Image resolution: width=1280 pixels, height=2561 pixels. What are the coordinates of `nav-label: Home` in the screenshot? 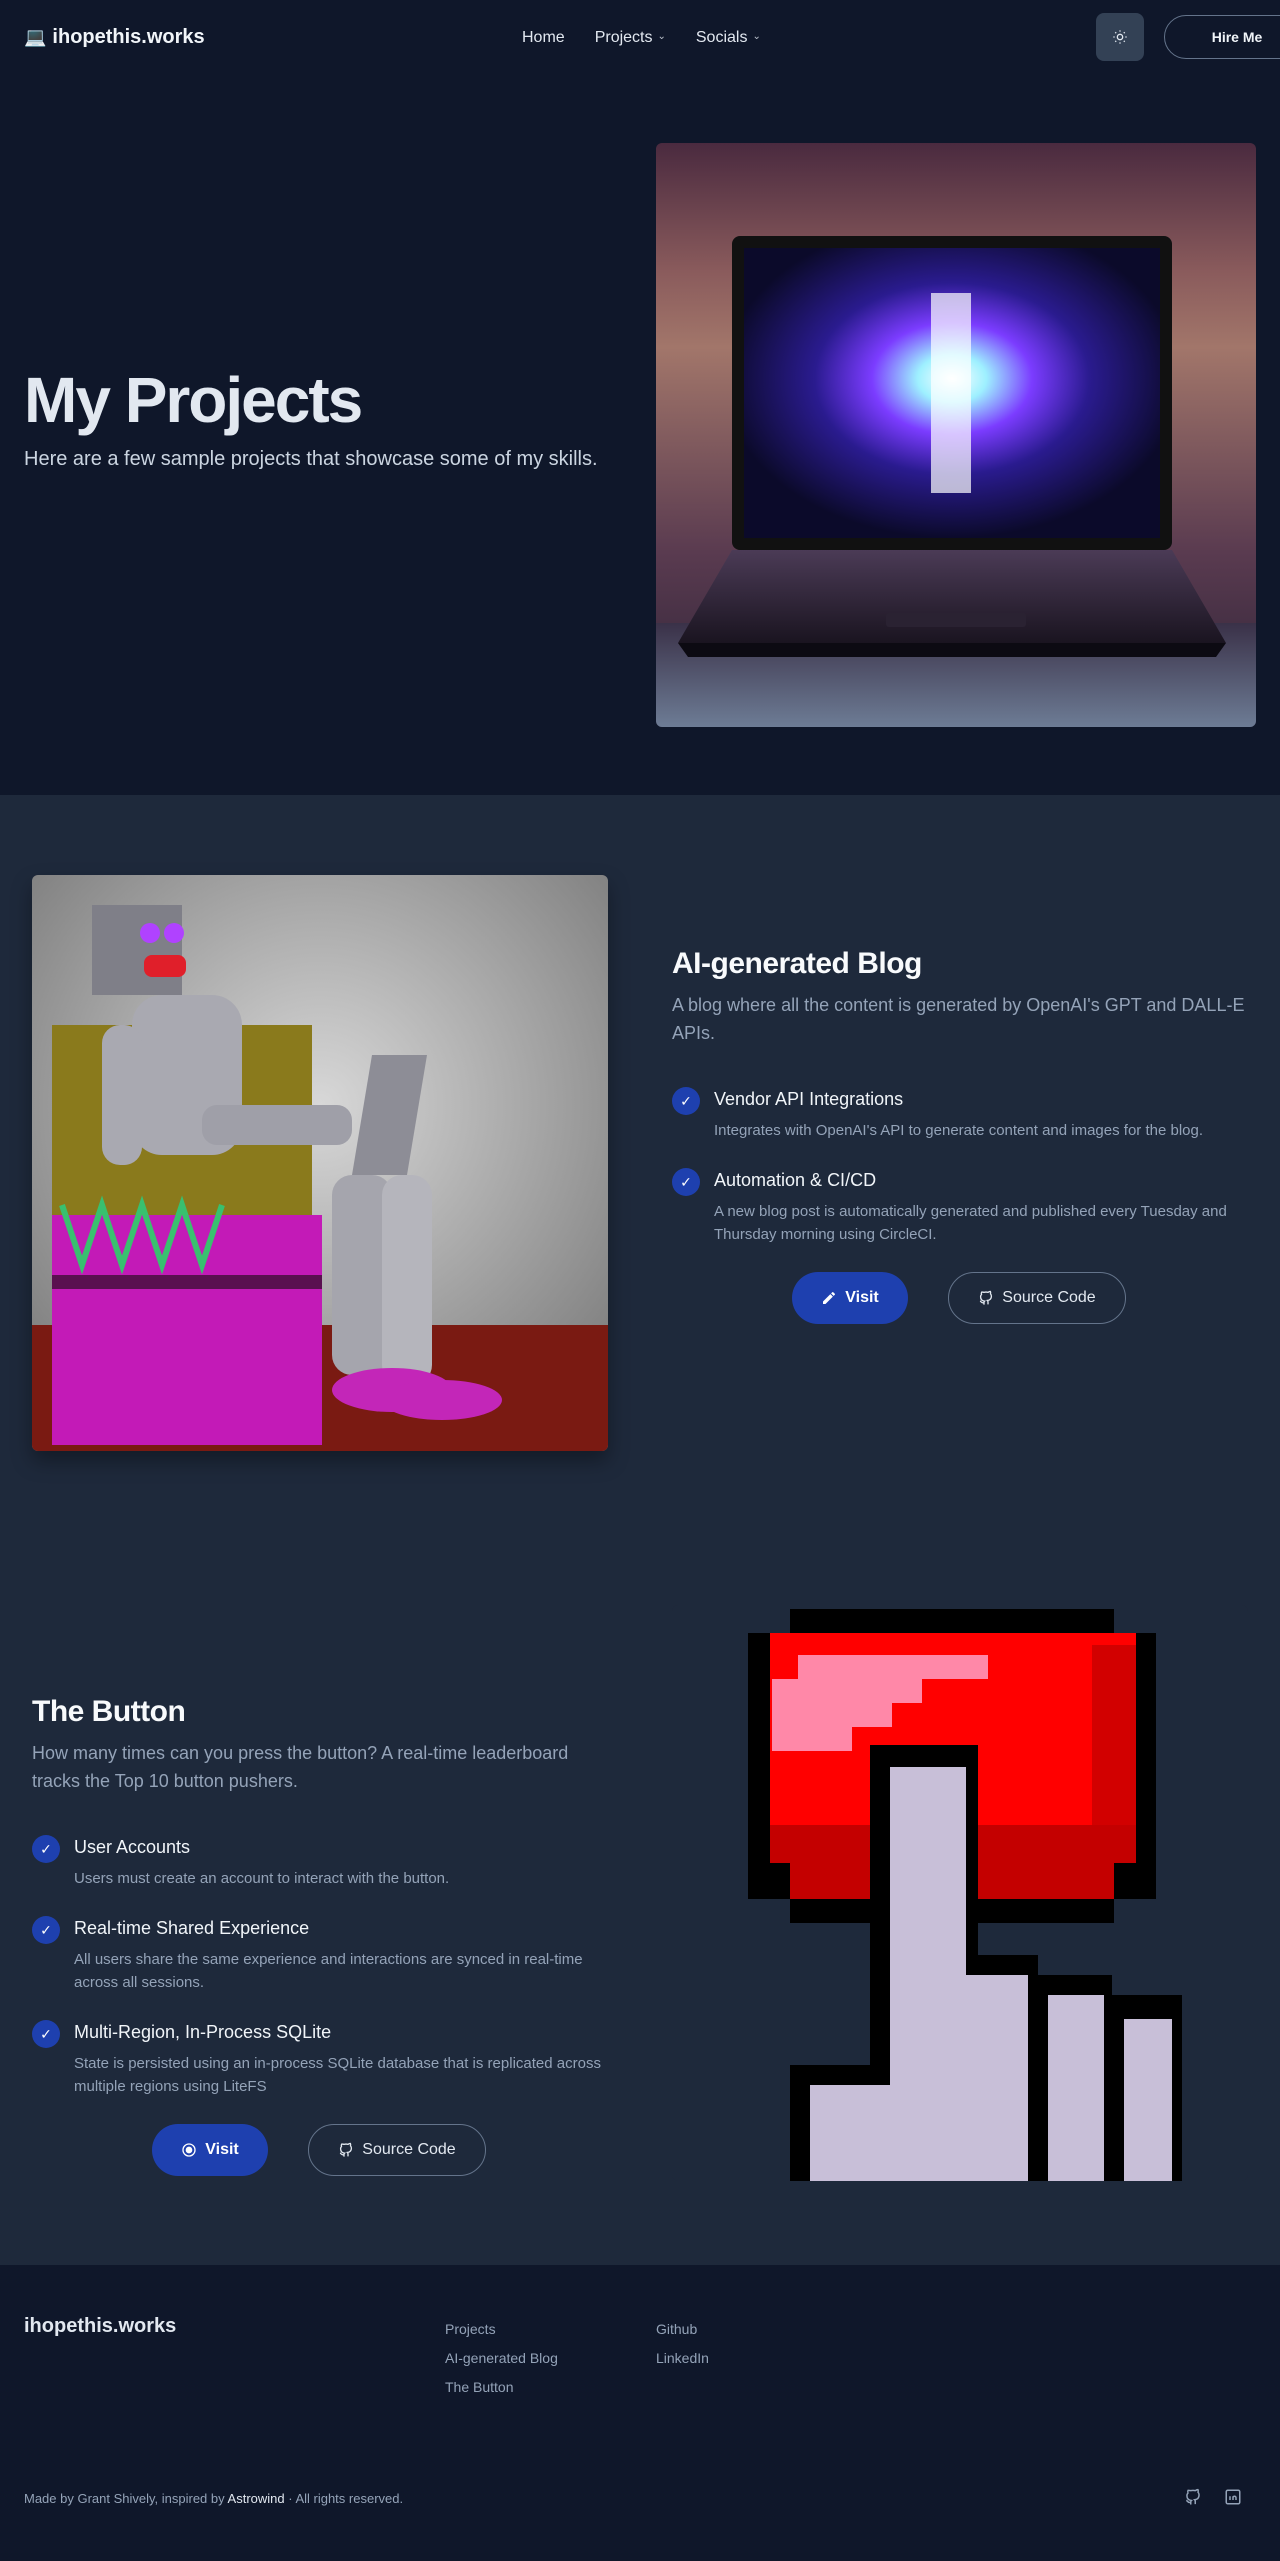 It's located at (543, 37).